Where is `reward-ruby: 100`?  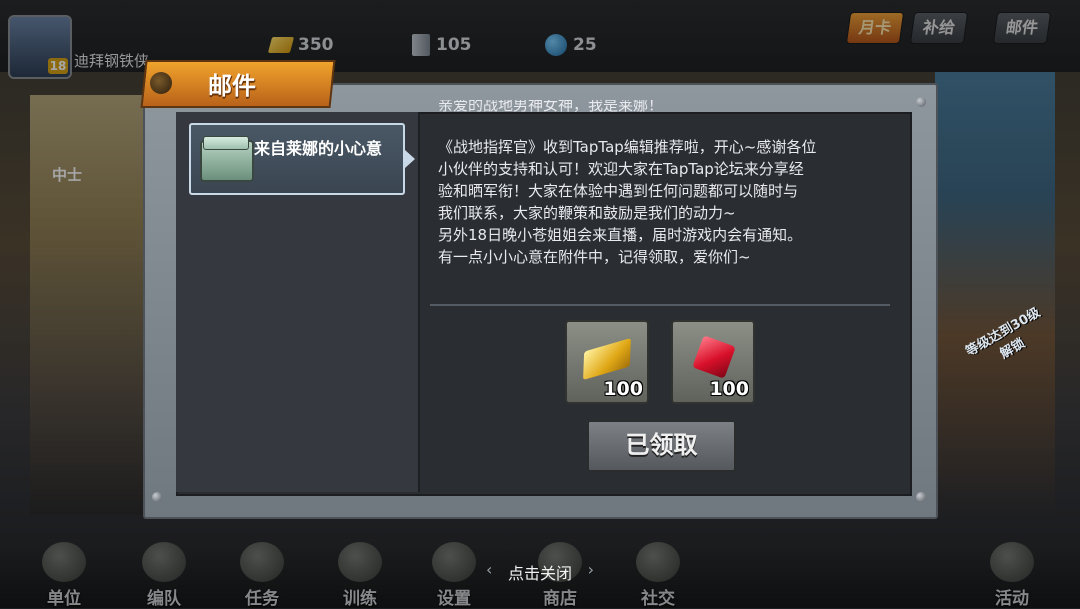
reward-ruby: 100 is located at coordinates (713, 362).